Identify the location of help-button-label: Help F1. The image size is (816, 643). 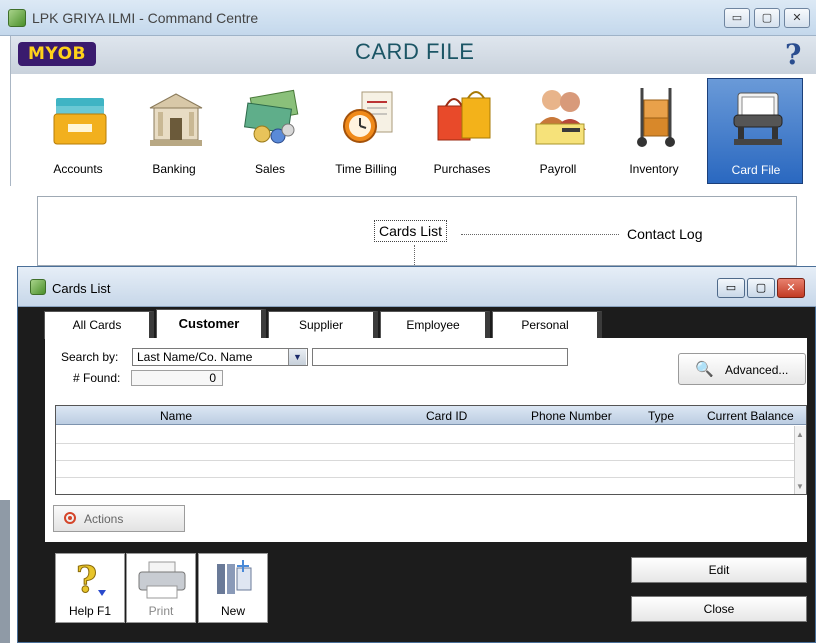
(90, 611).